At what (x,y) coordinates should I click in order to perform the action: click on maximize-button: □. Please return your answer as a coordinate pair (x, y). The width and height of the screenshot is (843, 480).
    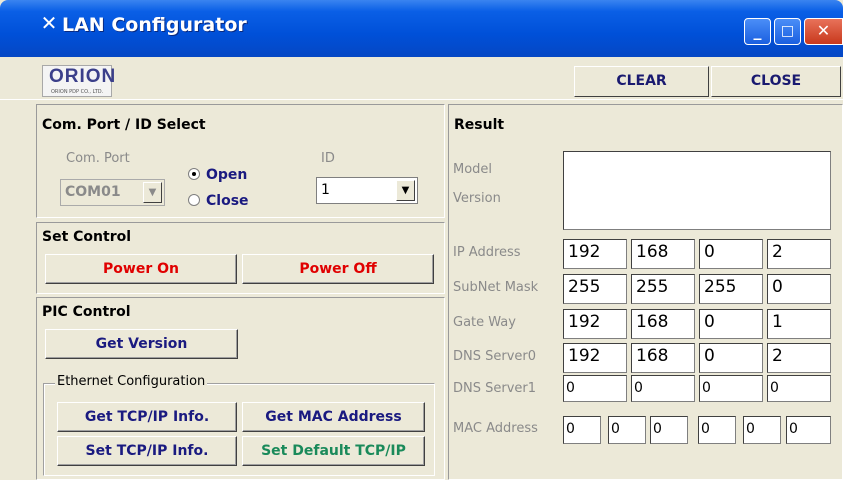
    Looking at the image, I should click on (787, 31).